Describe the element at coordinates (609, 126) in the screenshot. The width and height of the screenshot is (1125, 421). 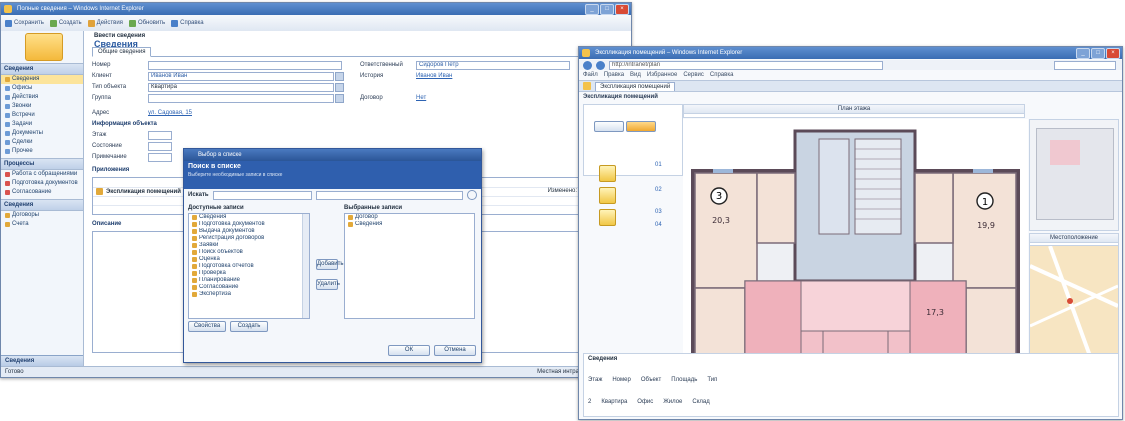
I see `plan-tab-button` at that location.